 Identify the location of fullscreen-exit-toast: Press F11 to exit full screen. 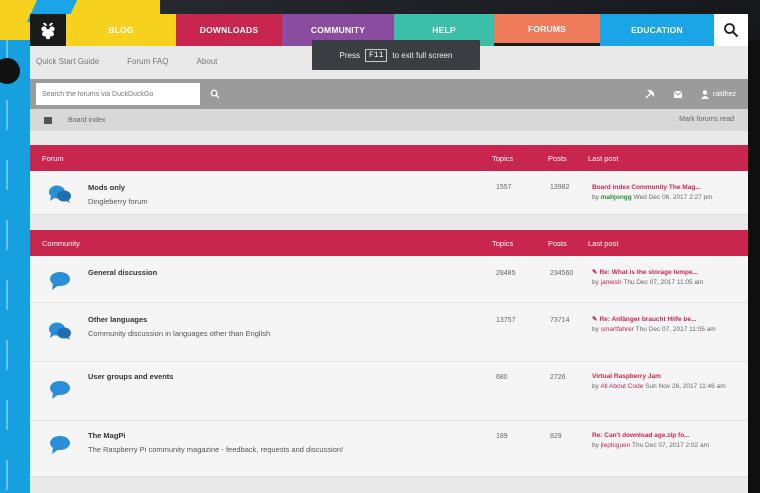
(396, 55).